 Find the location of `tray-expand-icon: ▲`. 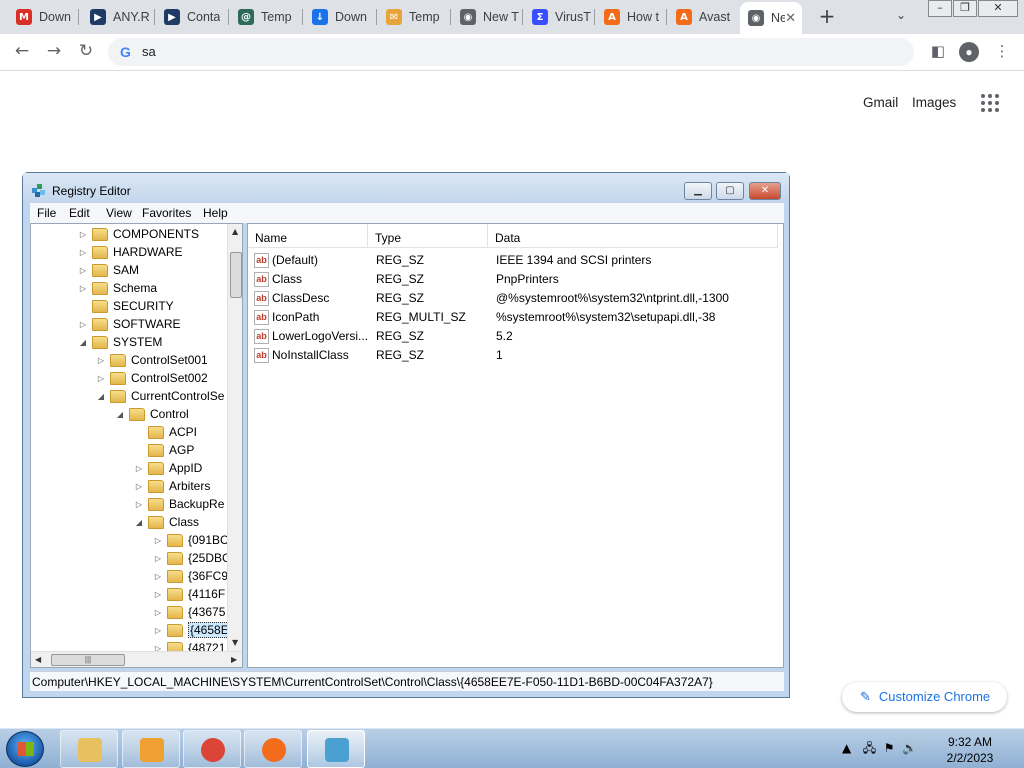

tray-expand-icon: ▲ is located at coordinates (846, 748).